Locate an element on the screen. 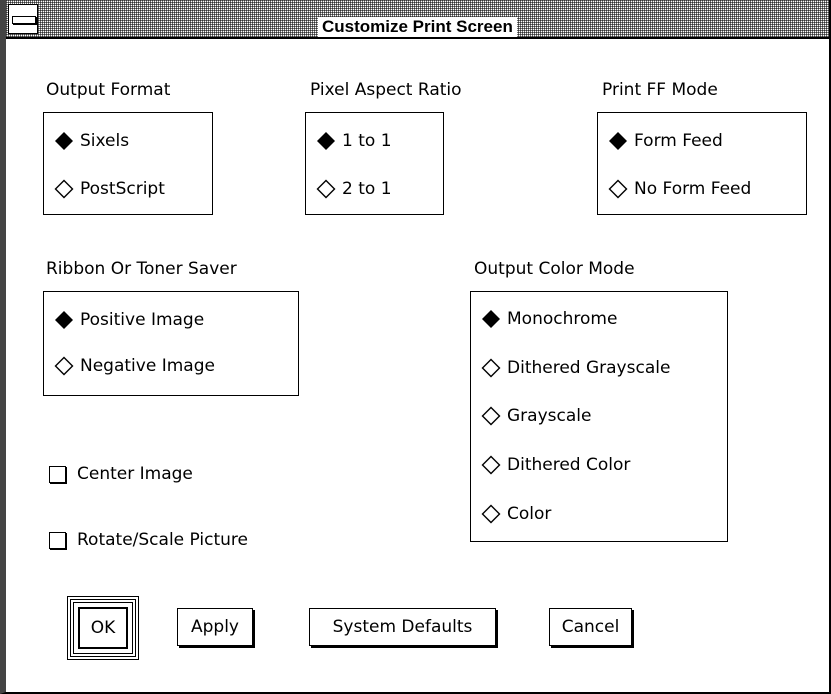  radio-color: Color is located at coordinates (516, 514).